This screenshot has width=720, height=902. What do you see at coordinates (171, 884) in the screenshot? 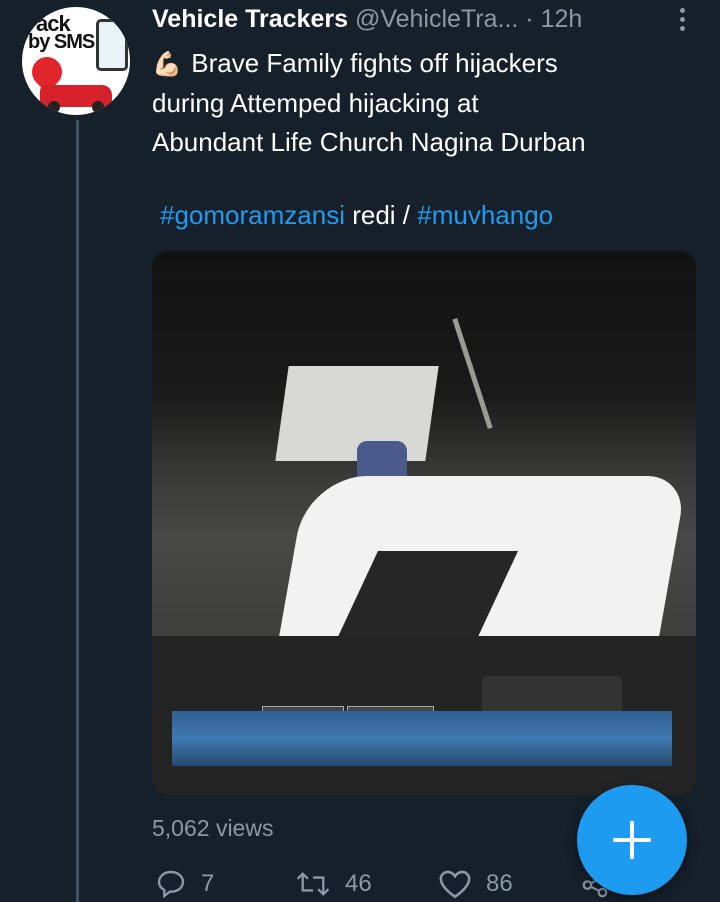
I see `reply-icon` at bounding box center [171, 884].